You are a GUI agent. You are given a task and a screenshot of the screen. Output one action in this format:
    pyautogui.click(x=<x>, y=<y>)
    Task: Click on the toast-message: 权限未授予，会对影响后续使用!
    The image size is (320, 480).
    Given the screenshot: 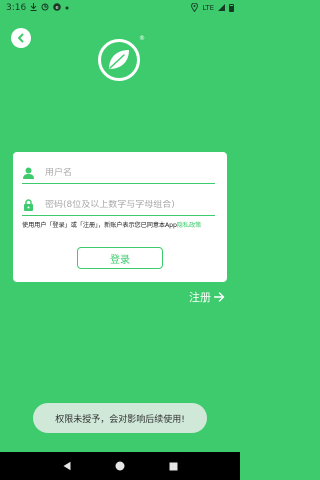 What is the action you would take?
    pyautogui.click(x=120, y=418)
    